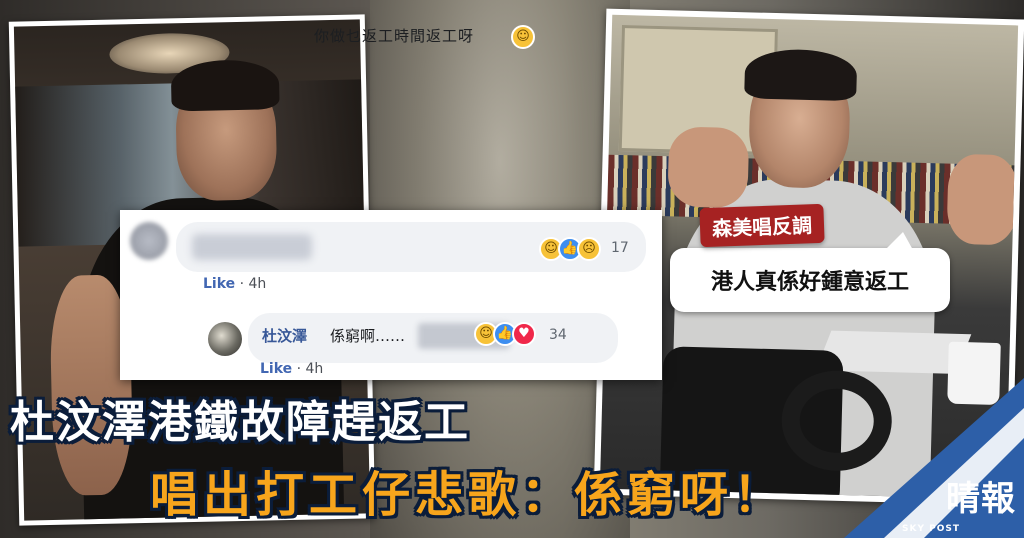  I want to click on host-right-hand, so click(982, 199).